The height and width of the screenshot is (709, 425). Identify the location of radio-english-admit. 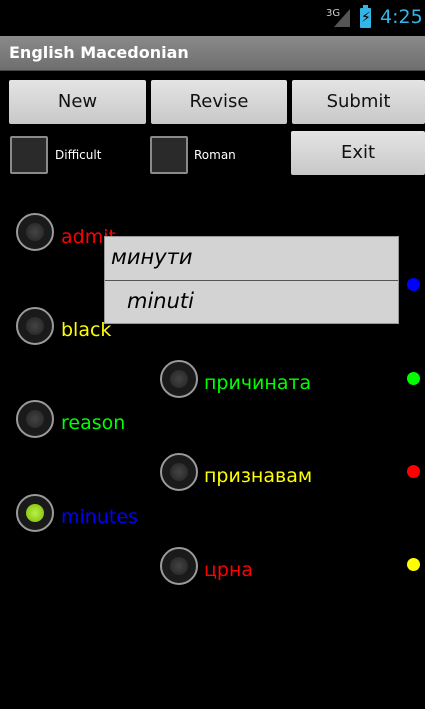
(35, 232).